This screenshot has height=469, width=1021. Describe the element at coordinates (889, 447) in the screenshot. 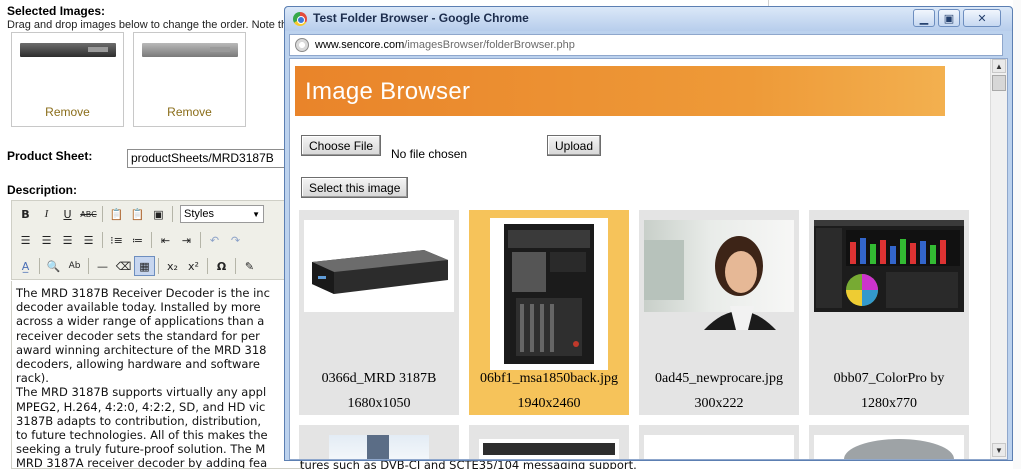

I see `partial-image` at that location.